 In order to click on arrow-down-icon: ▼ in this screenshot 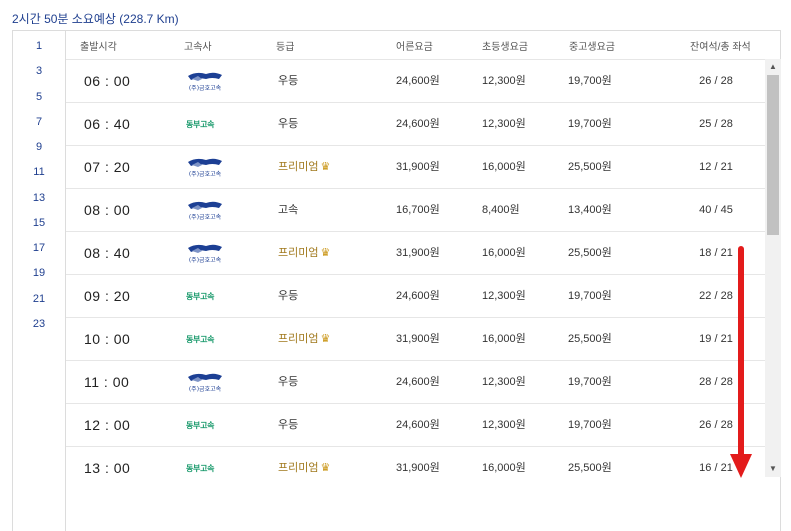, I will do `click(773, 469)`.